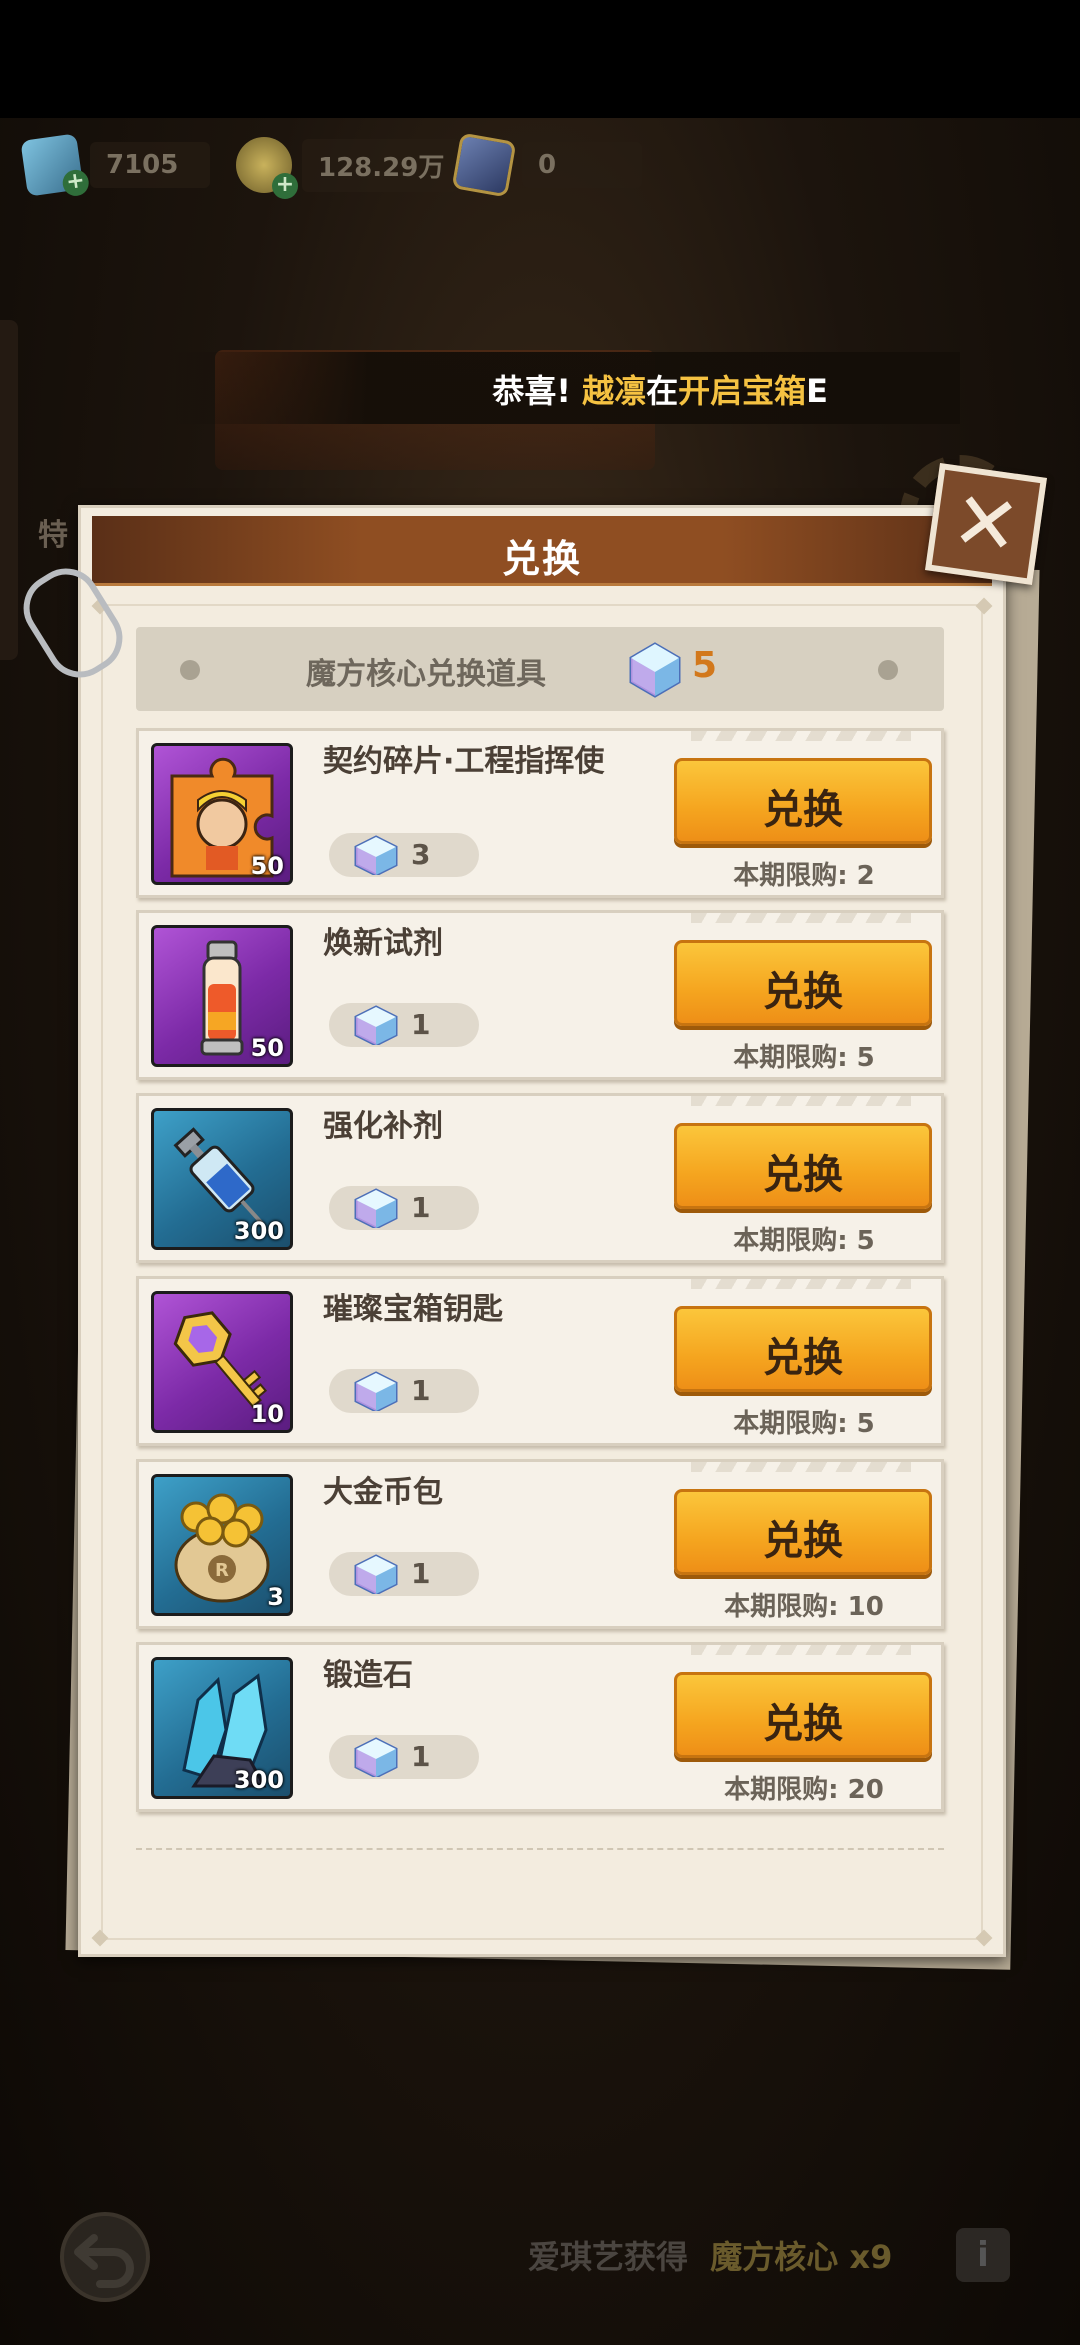 The image size is (1080, 2345). Describe the element at coordinates (222, 1545) in the screenshot. I see `item-icon: R3` at that location.